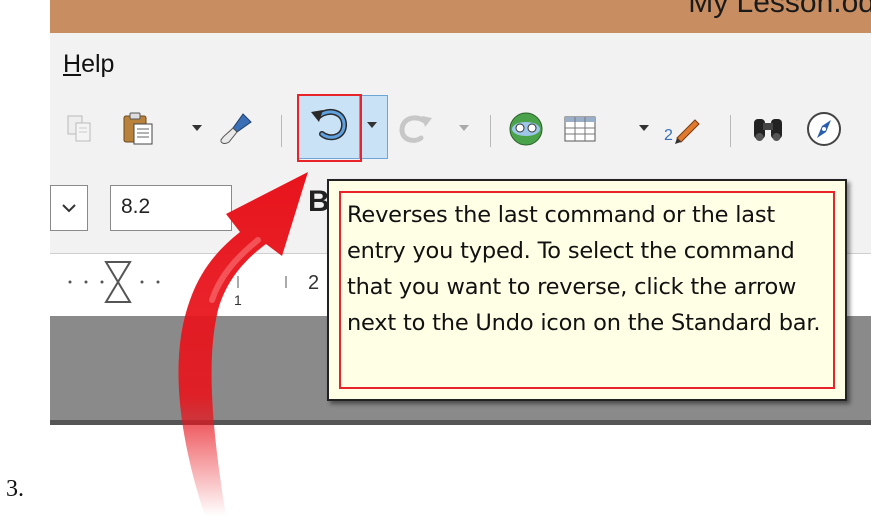 This screenshot has height=516, width=871. I want to click on undo-dropdown-icon, so click(372, 125).